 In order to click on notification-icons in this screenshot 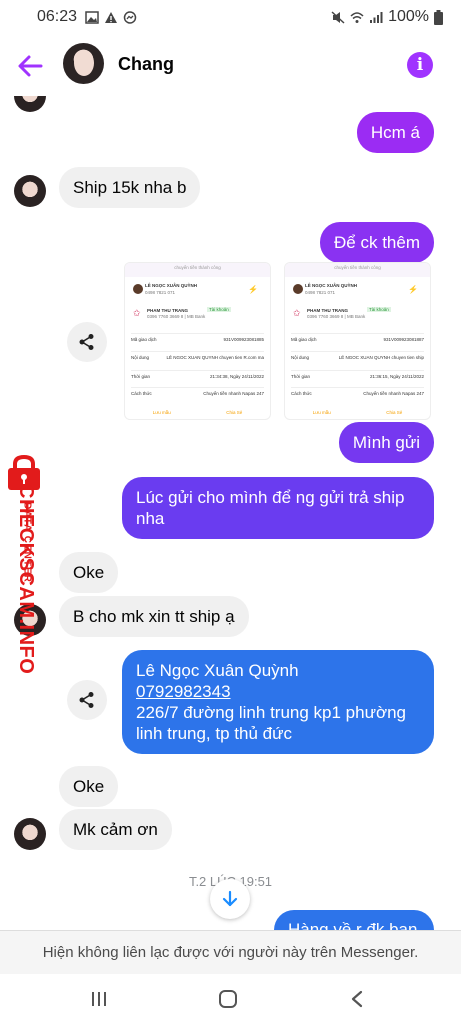, I will do `click(111, 17)`.